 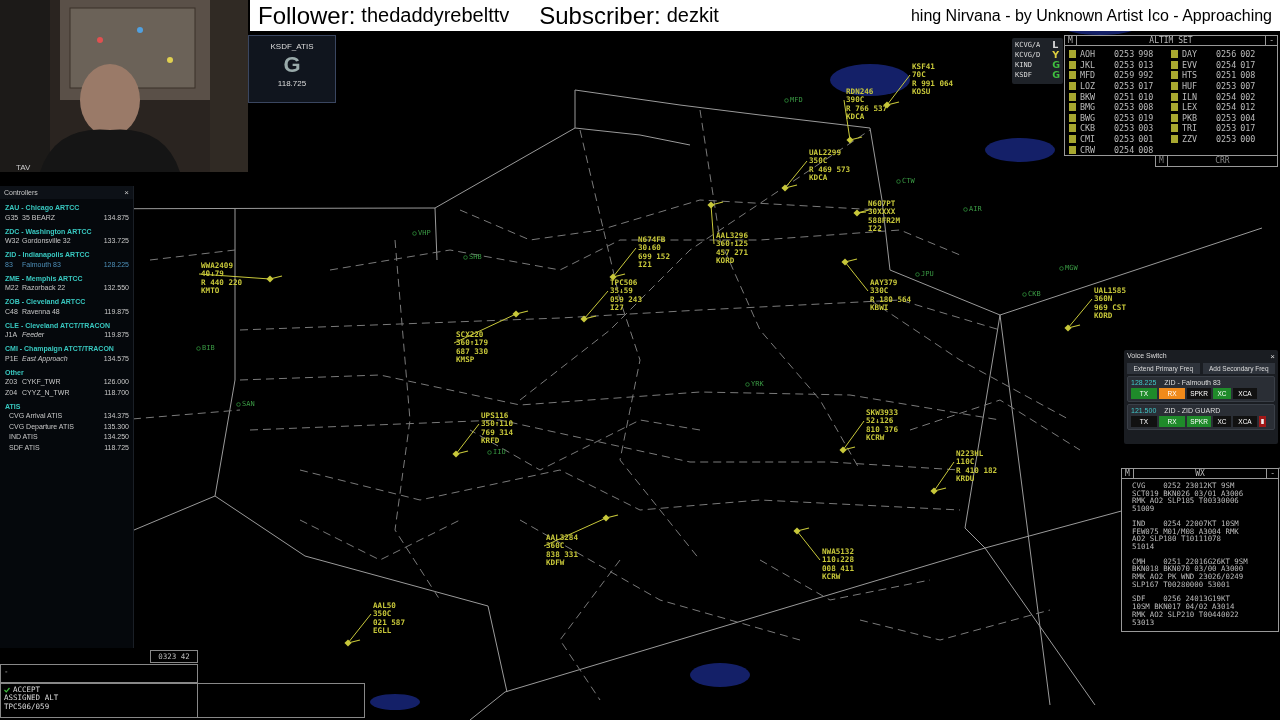 I want to click on station-code: ZZV, so click(x=1190, y=139).